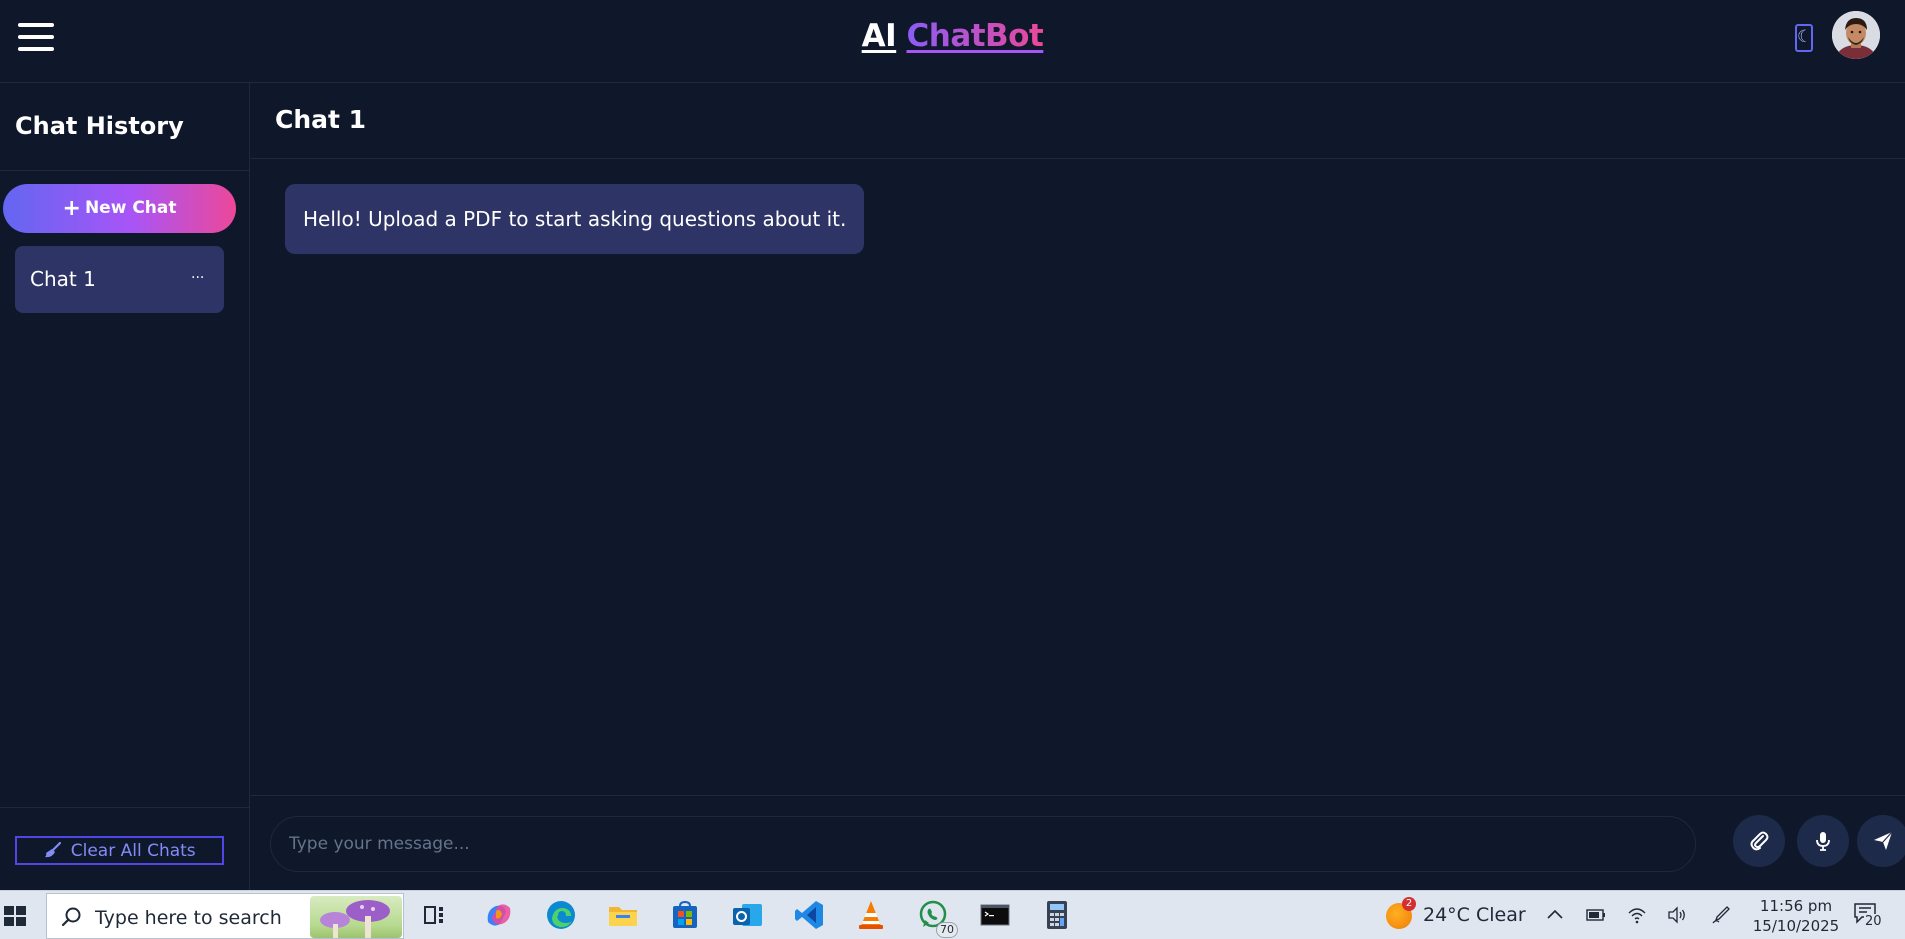  I want to click on search-highlight-art, so click(356, 917).